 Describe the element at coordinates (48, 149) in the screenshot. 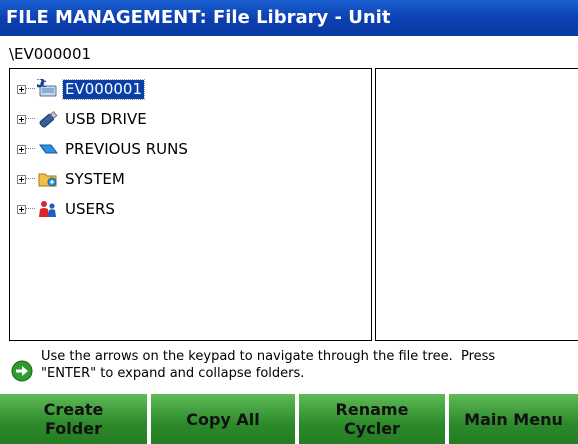

I see `previous-runs-icon` at that location.